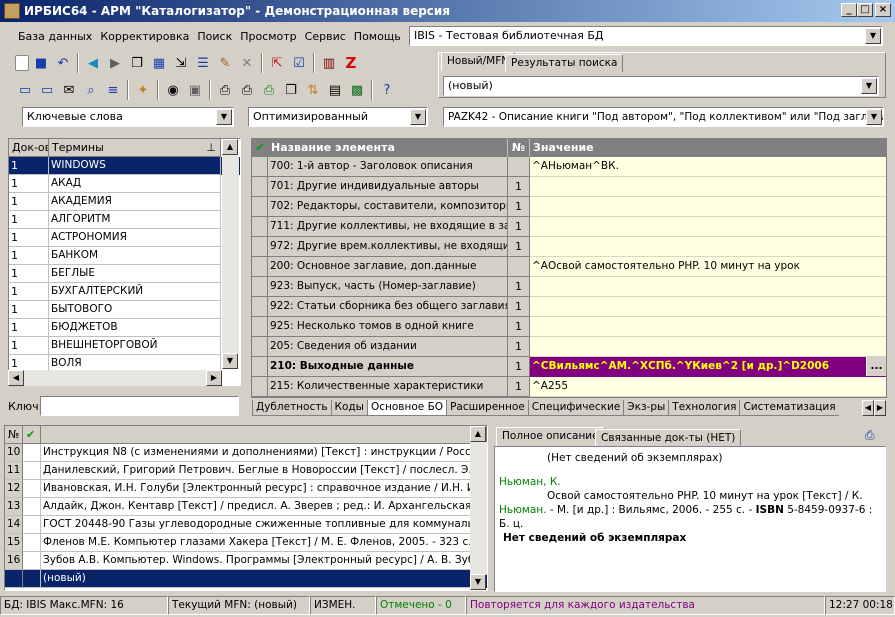 Image resolution: width=895 pixels, height=617 pixels. I want to click on menu-search: Поиск, so click(214, 37).